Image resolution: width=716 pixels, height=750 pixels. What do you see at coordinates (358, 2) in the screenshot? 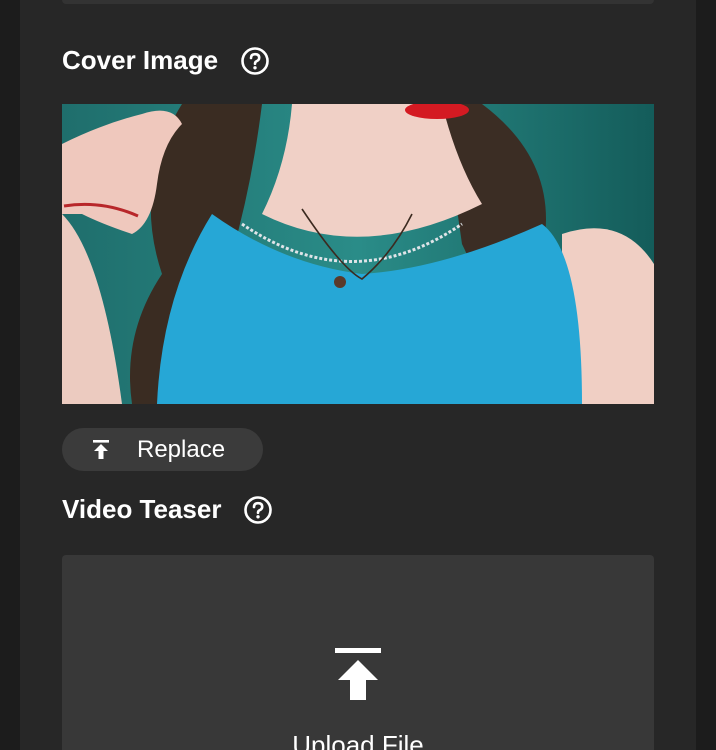
I see `previous-card-edge` at bounding box center [358, 2].